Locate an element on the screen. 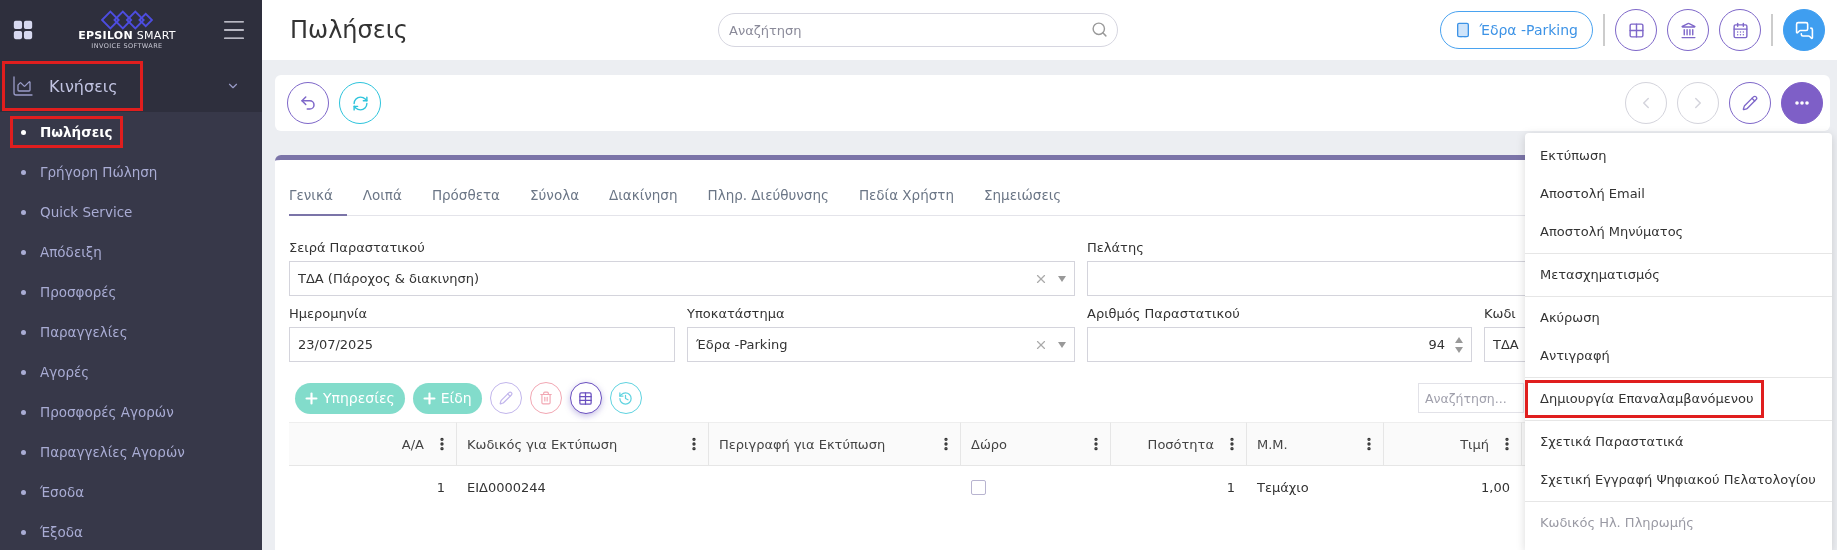 This screenshot has height=550, width=1837. number-field: 94 is located at coordinates (1279, 344).